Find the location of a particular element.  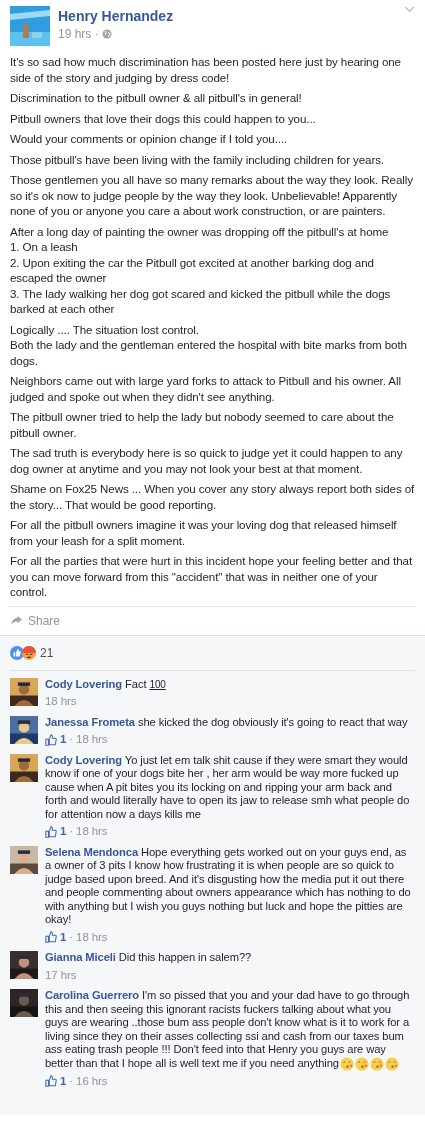

post-text: Those pitbull's have been living with the family including children for years. is located at coordinates (197, 159).